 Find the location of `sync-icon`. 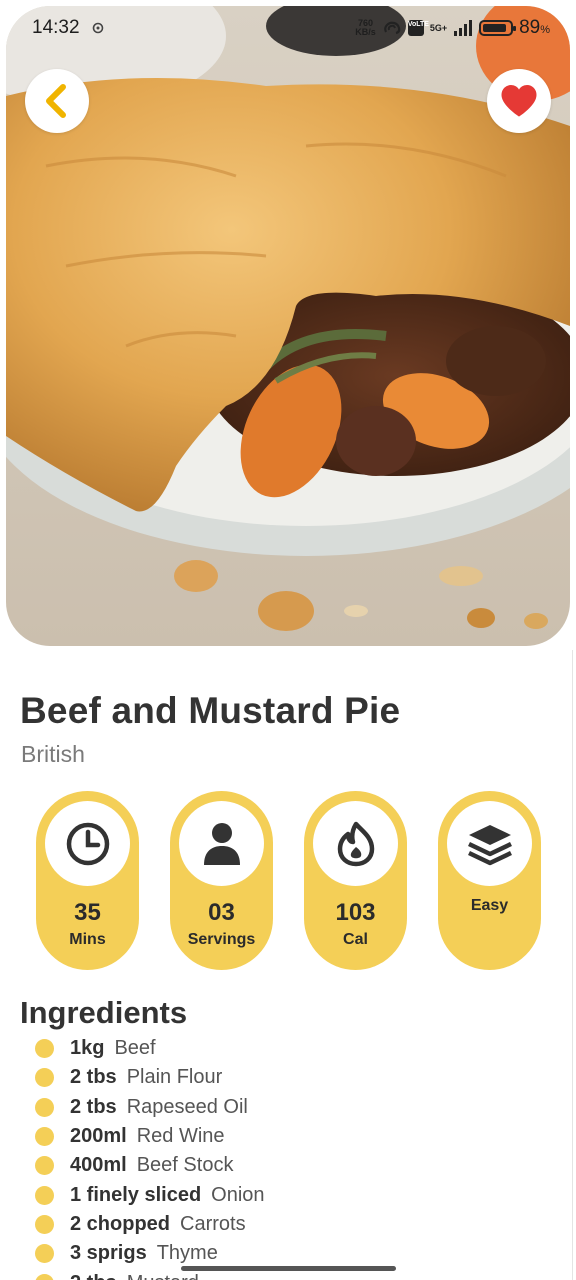

sync-icon is located at coordinates (97, 28).